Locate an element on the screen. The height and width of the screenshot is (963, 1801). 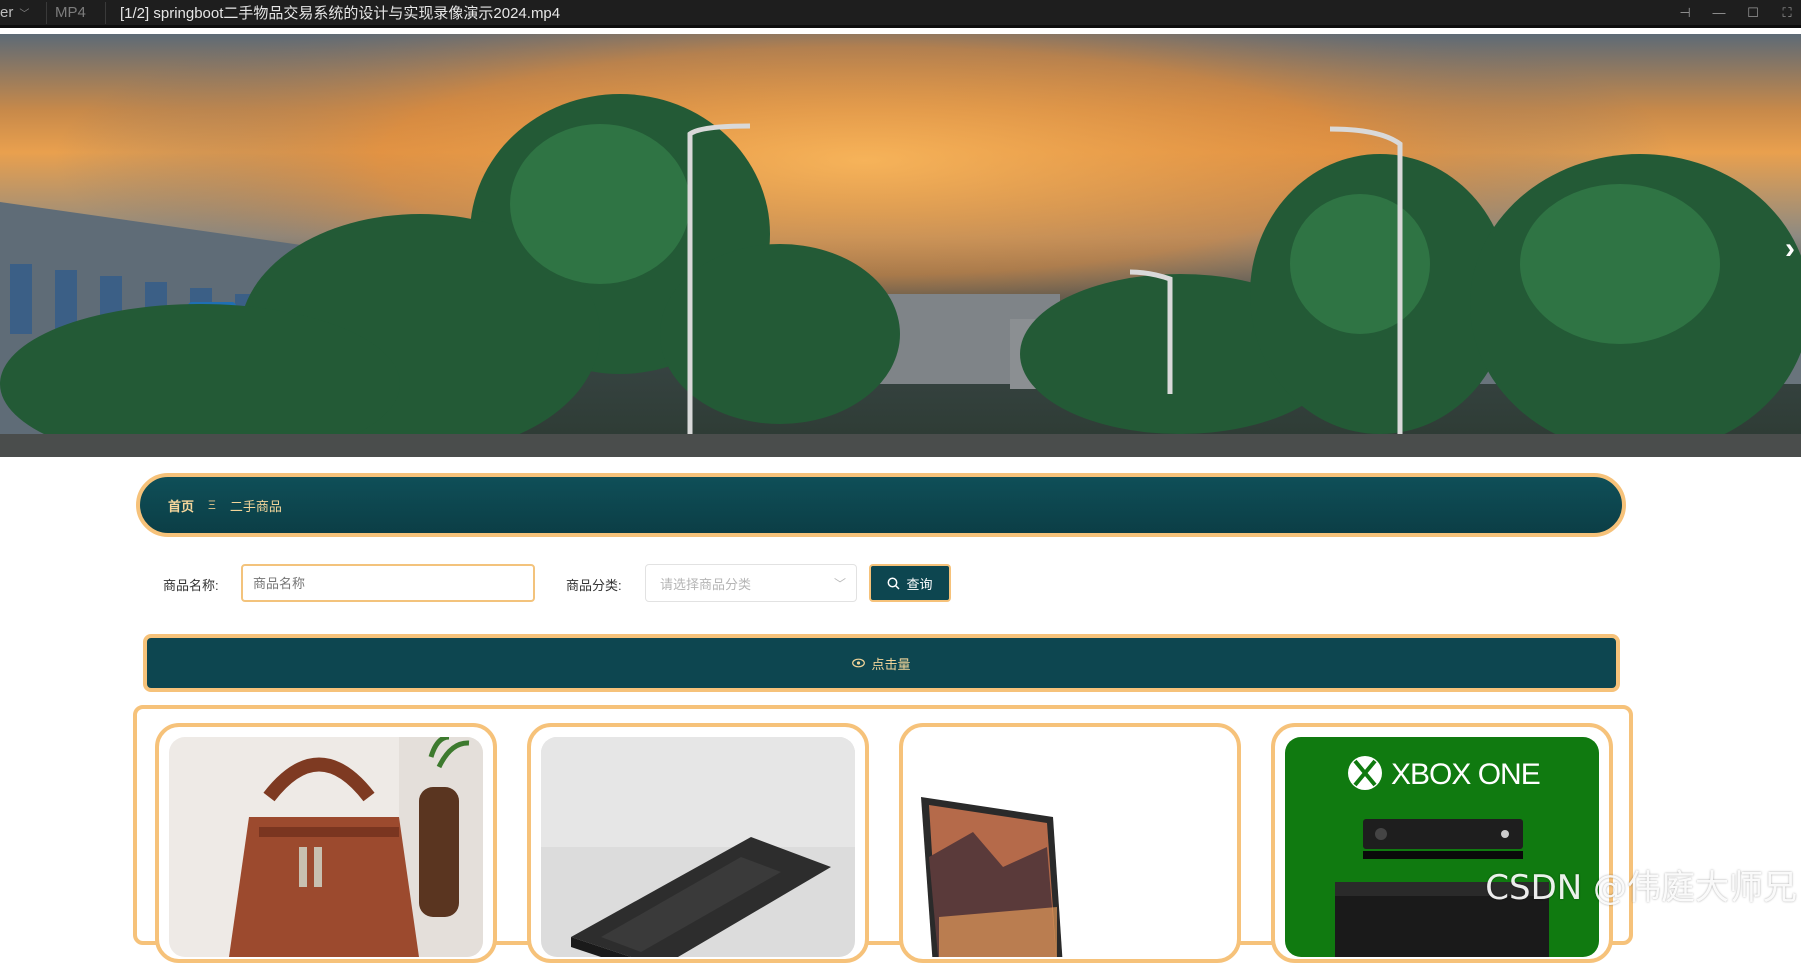
app-menu: er ﹀ is located at coordinates (18, 12).